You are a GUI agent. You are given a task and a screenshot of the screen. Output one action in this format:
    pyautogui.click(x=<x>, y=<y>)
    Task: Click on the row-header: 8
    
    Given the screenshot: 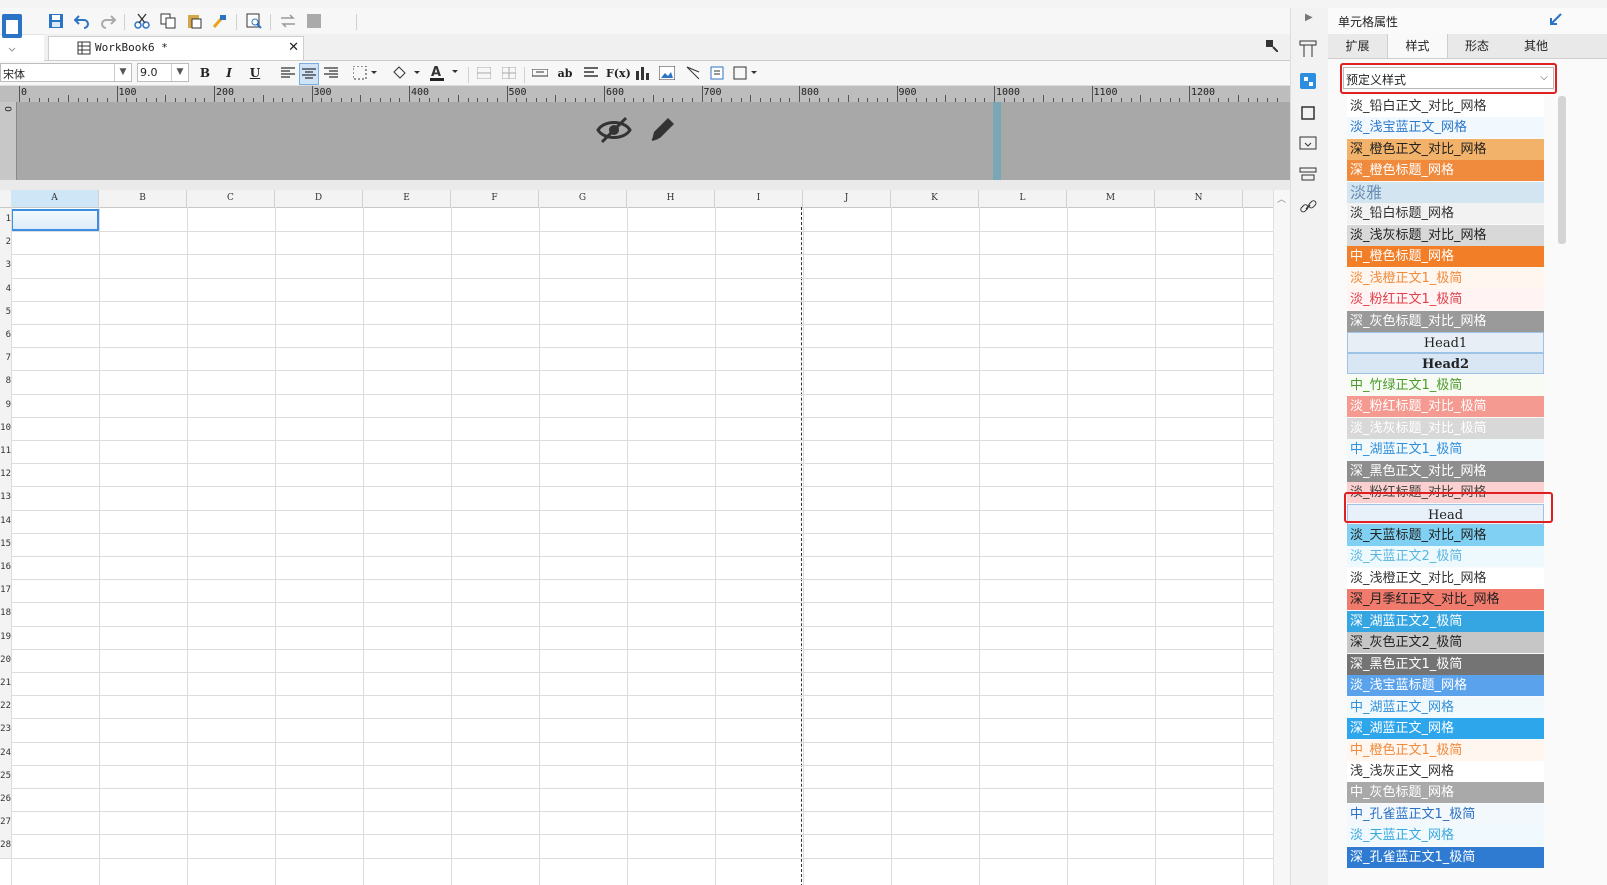 What is the action you would take?
    pyautogui.click(x=5, y=382)
    